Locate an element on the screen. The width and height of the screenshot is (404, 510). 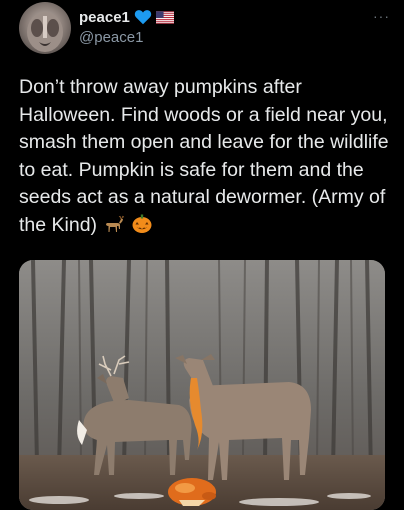
more-options-icon: ··· is located at coordinates (381, 16).